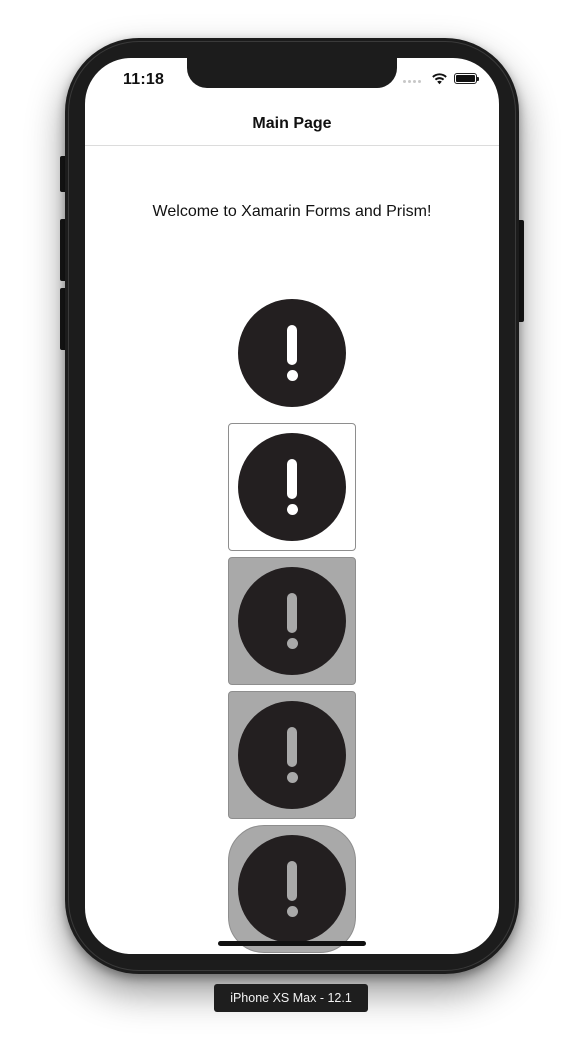 The height and width of the screenshot is (1048, 584). I want to click on notch, so click(292, 73).